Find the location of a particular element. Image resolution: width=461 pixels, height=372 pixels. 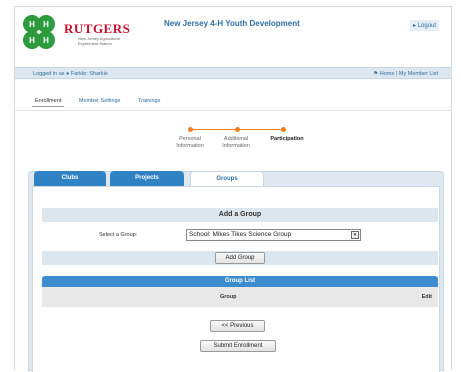

member-list-link: My Member List is located at coordinates (418, 74).